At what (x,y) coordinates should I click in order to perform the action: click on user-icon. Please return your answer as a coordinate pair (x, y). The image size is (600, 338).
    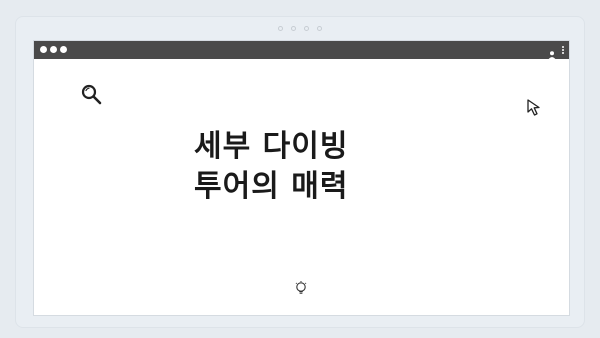
    Looking at the image, I should click on (552, 52).